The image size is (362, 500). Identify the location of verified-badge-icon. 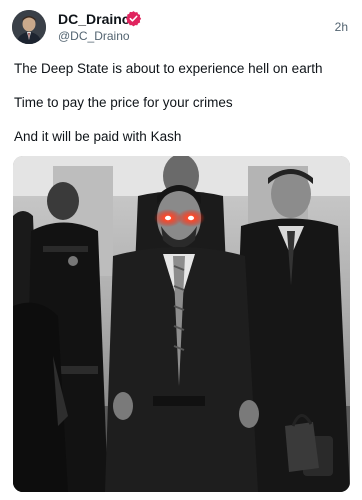
(133, 18).